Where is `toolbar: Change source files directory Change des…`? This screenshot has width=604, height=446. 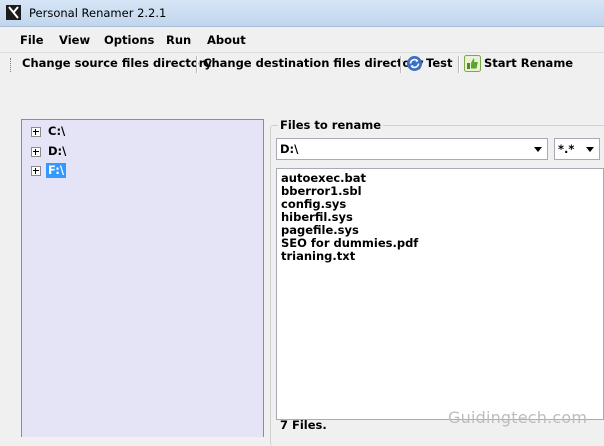 toolbar: Change source files directory Change des… is located at coordinates (302, 64).